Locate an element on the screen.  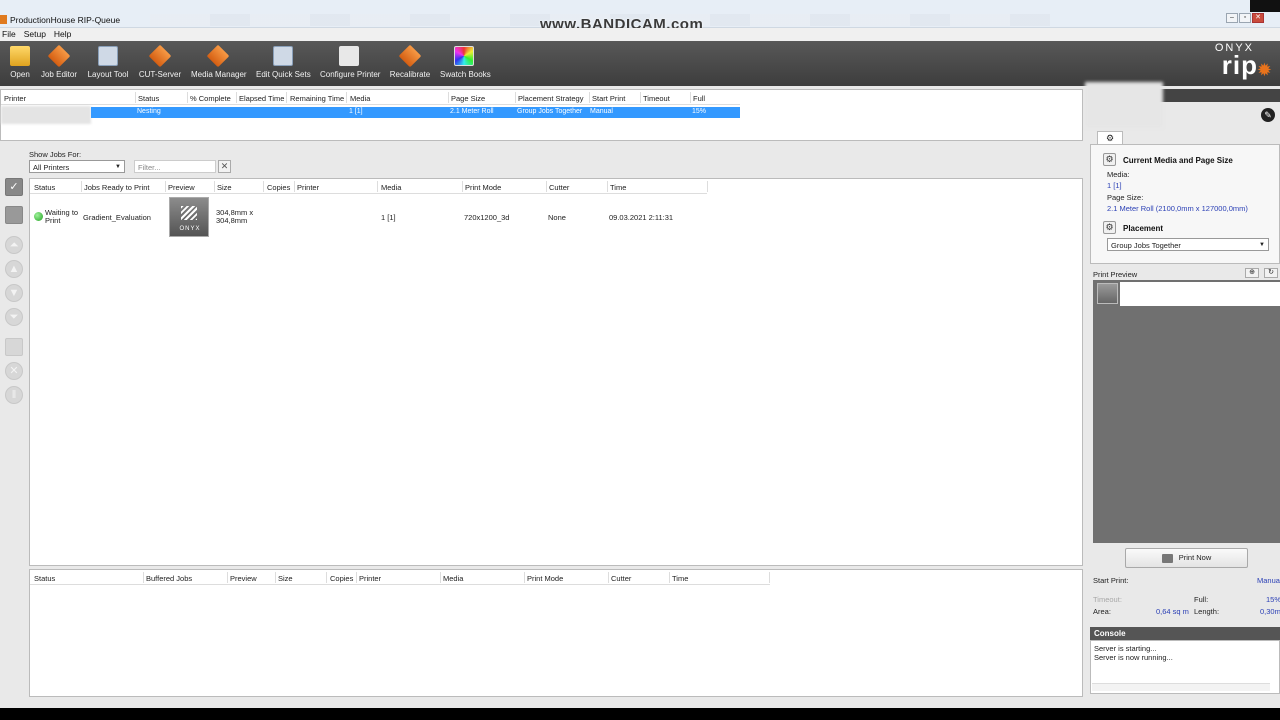
delete-job-icon: ✕ is located at coordinates (14, 371).